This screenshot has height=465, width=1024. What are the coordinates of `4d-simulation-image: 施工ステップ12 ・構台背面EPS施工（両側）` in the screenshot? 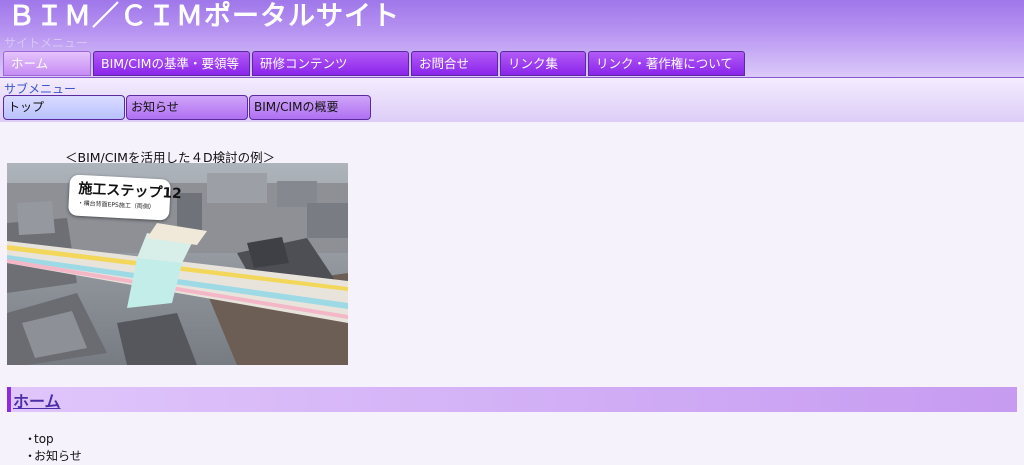 It's located at (177, 264).